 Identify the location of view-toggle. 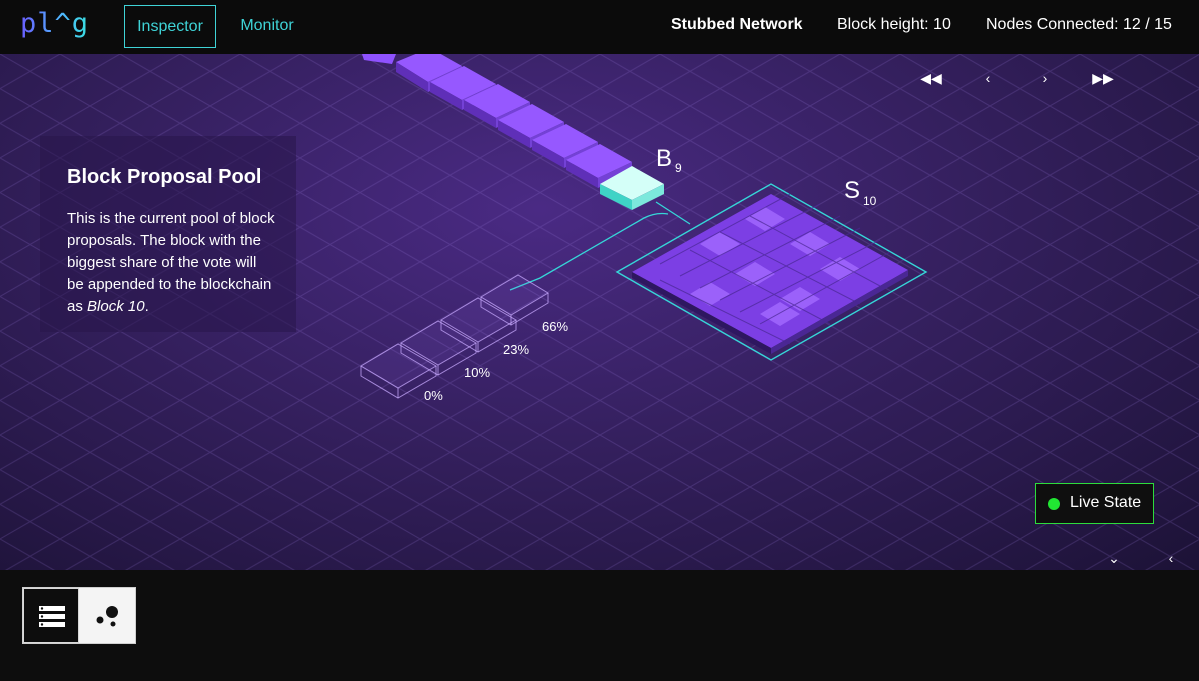
(79, 615).